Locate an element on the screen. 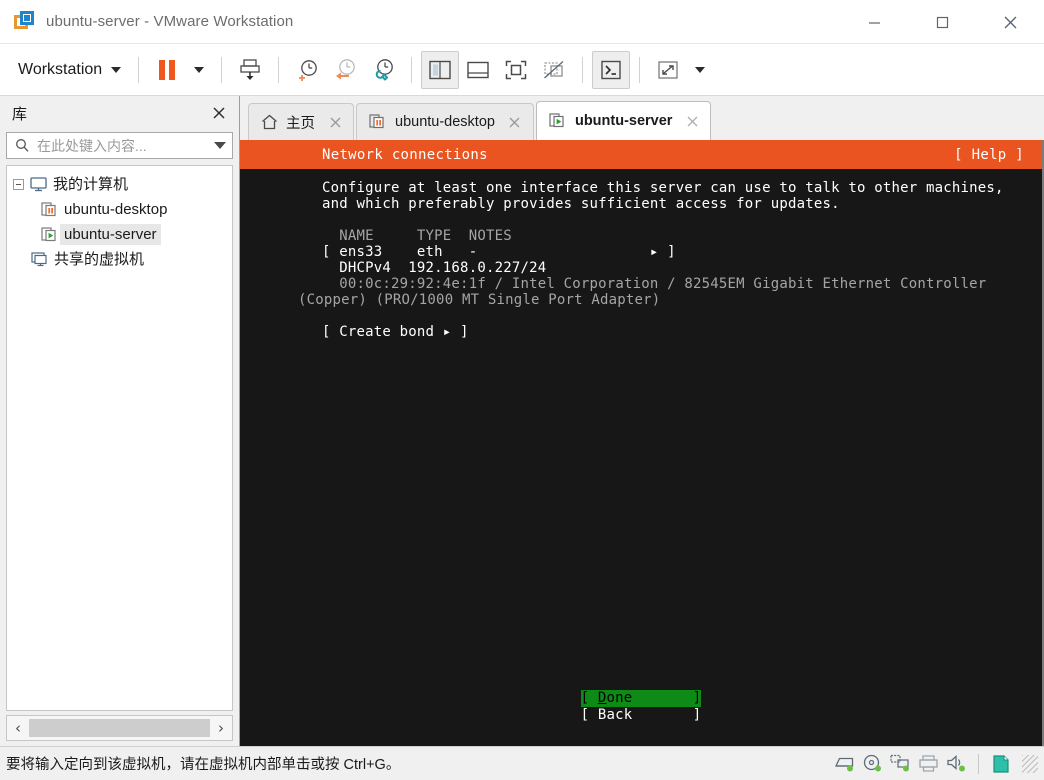 This screenshot has width=1044, height=780. window-controls is located at coordinates (942, 22).